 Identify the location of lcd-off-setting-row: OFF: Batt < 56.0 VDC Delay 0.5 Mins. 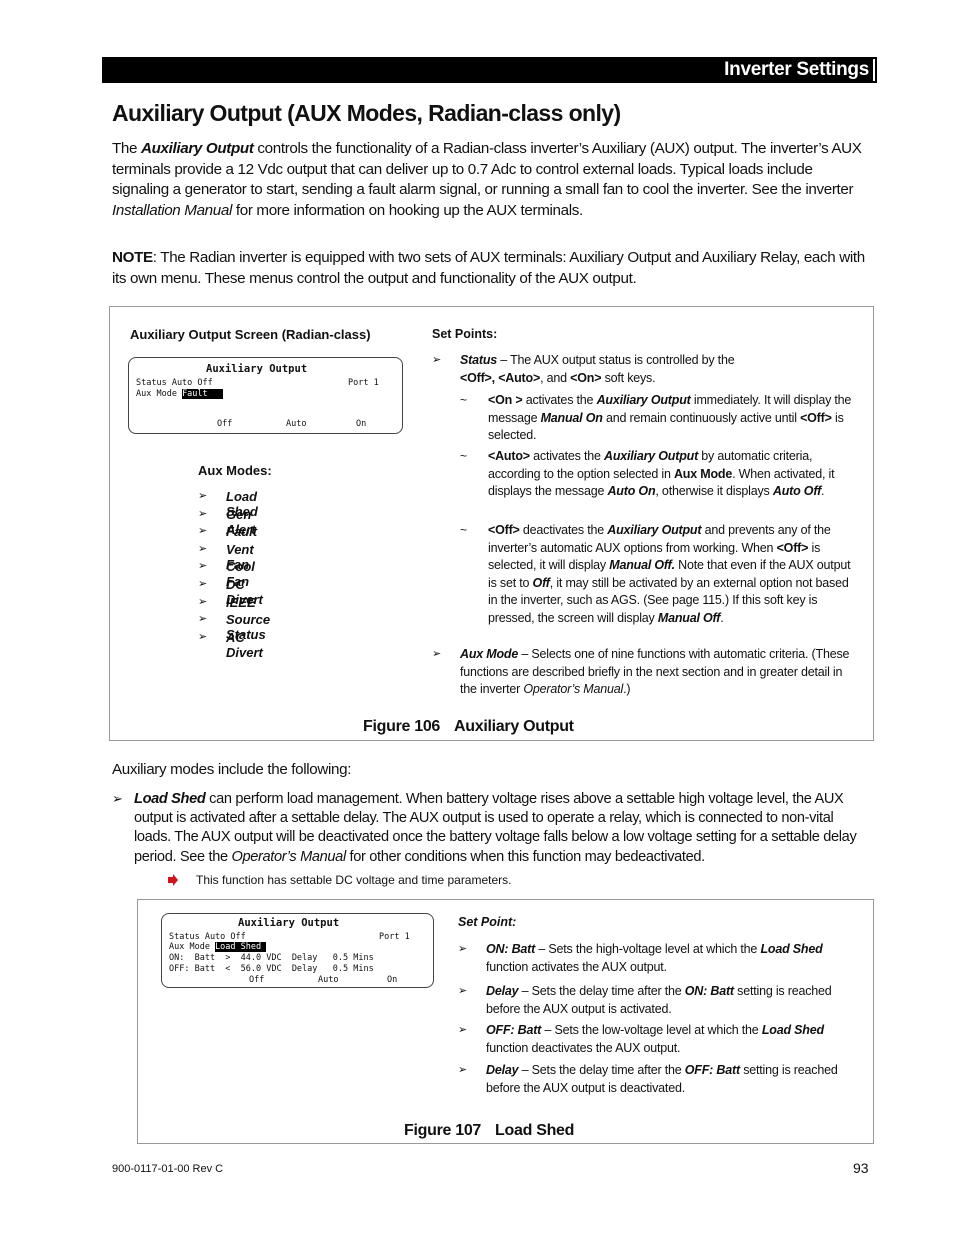
(271, 969).